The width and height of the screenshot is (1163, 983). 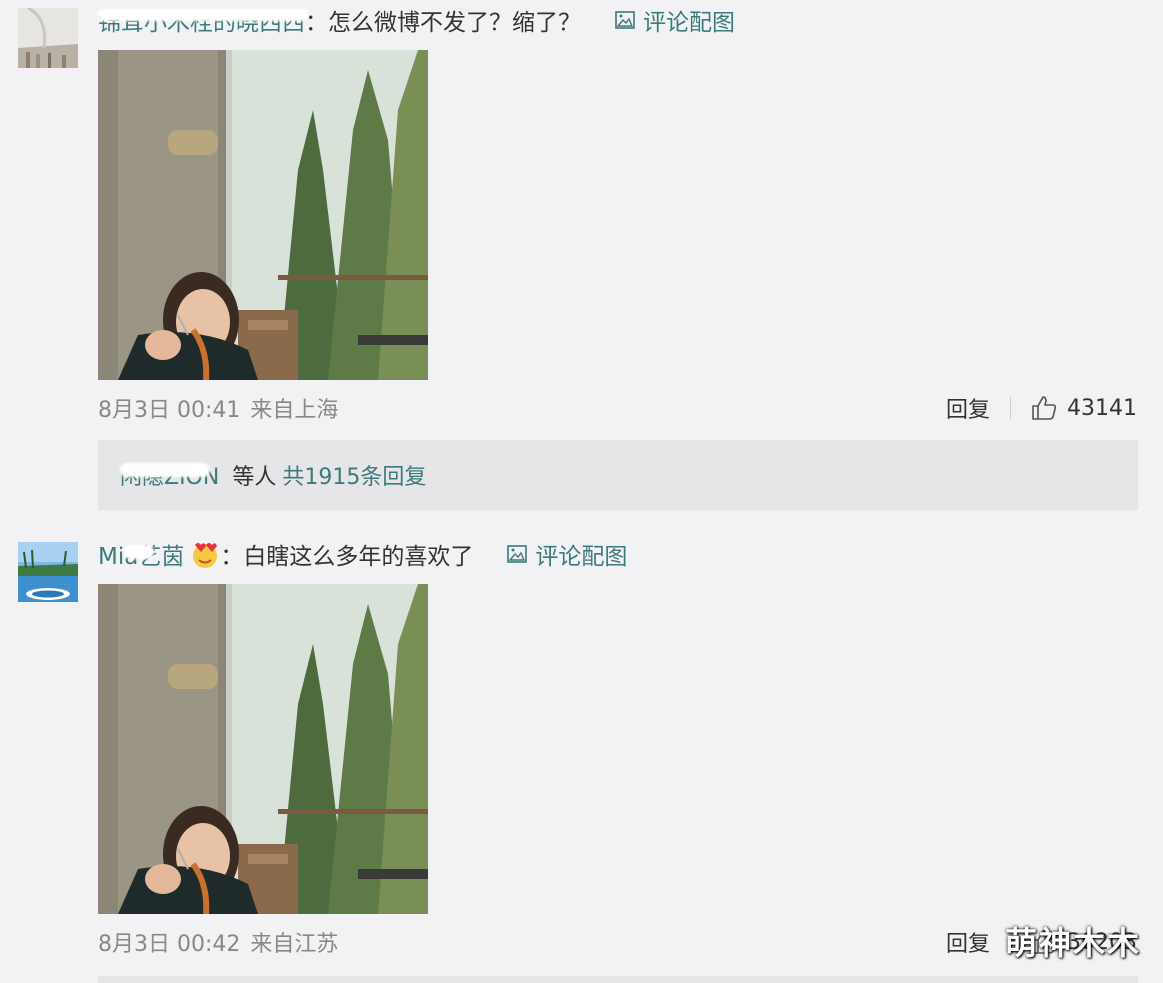 I want to click on comment-line: 锦茸小木栓的晓西西 ： 怎么微博不发了？缩了？ 评论配图, so click(x=416, y=20).